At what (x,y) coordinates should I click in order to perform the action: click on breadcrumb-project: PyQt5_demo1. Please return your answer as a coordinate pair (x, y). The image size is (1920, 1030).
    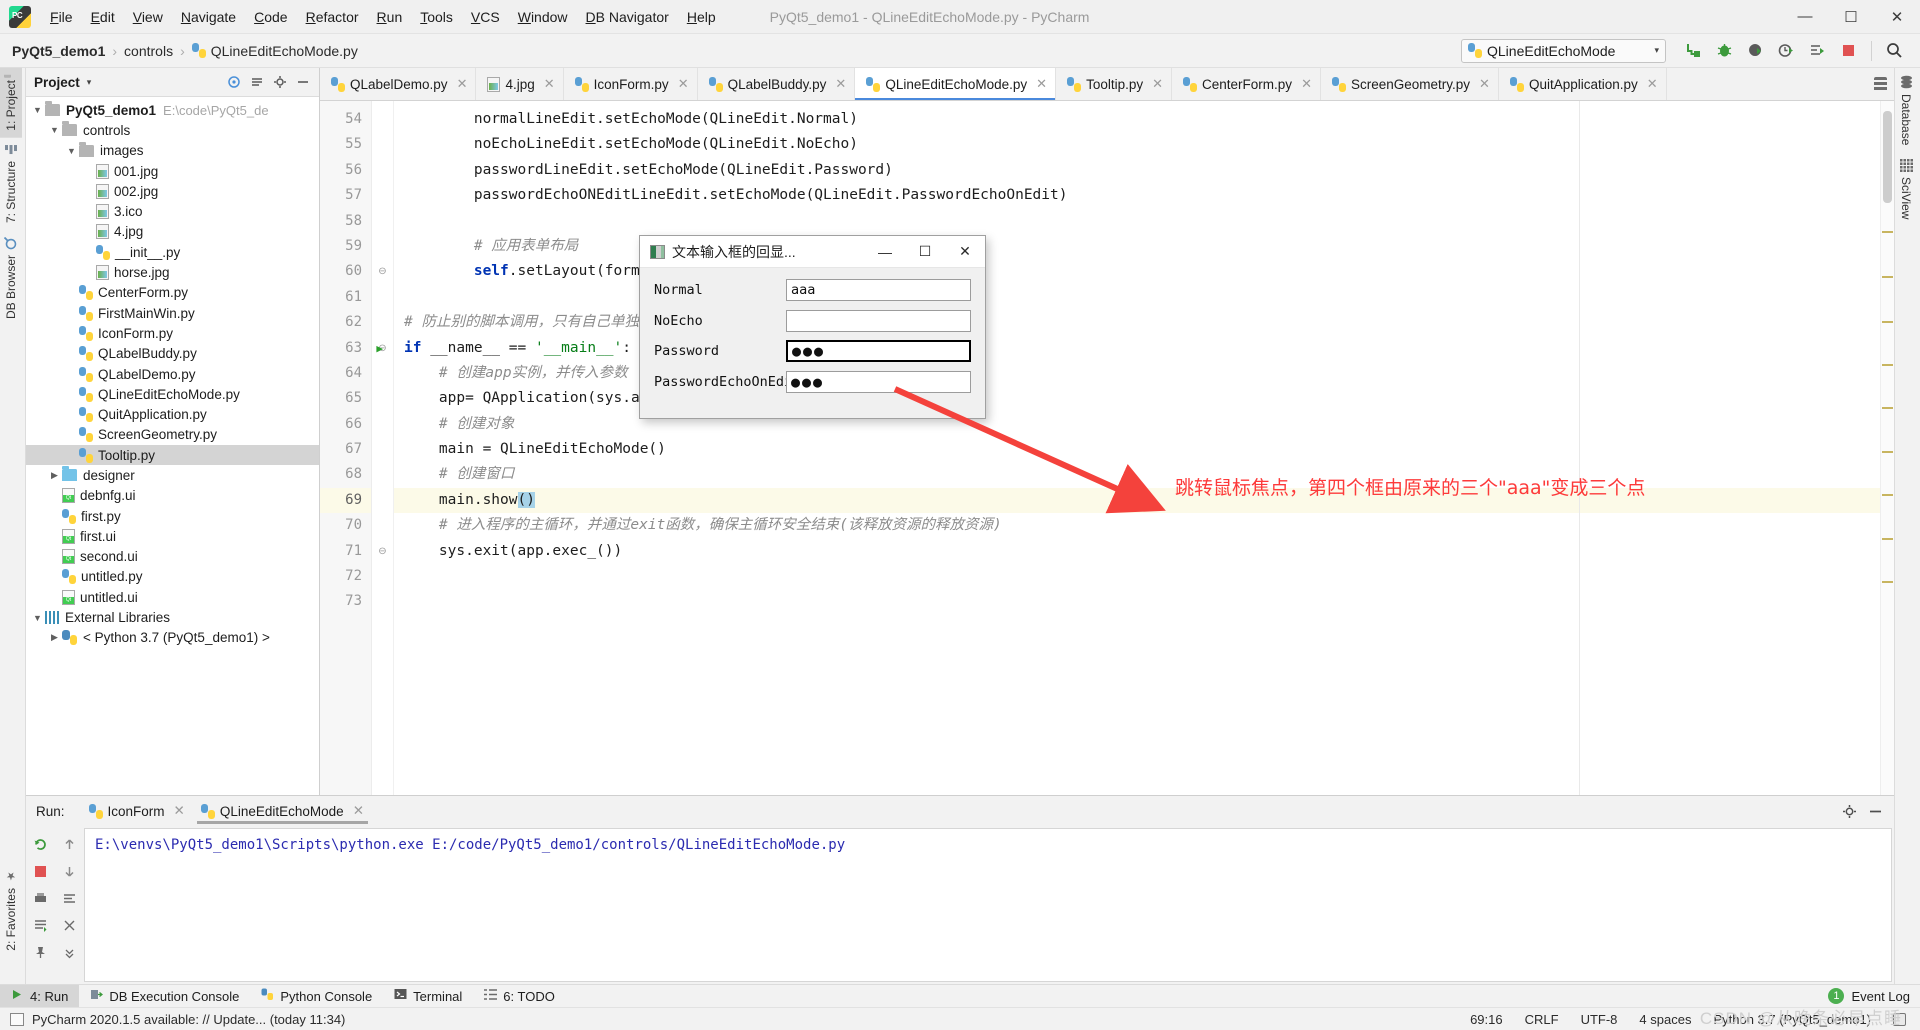
    Looking at the image, I should click on (58, 51).